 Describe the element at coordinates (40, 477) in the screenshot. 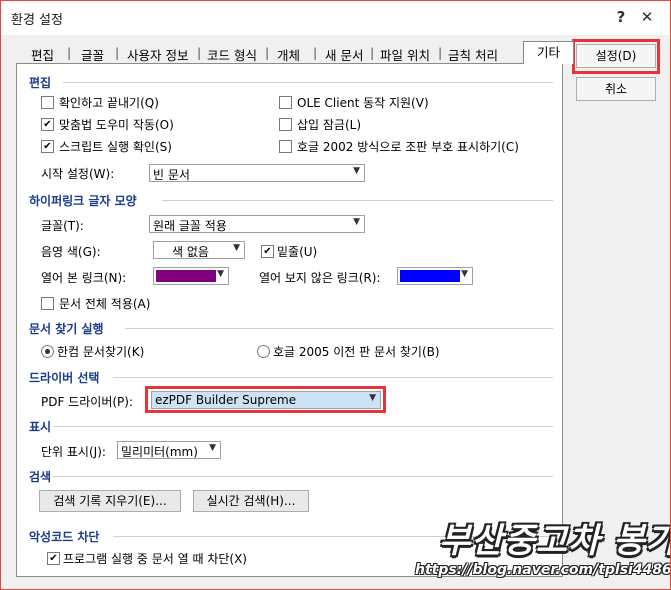

I see `section-search-title: 검색` at that location.